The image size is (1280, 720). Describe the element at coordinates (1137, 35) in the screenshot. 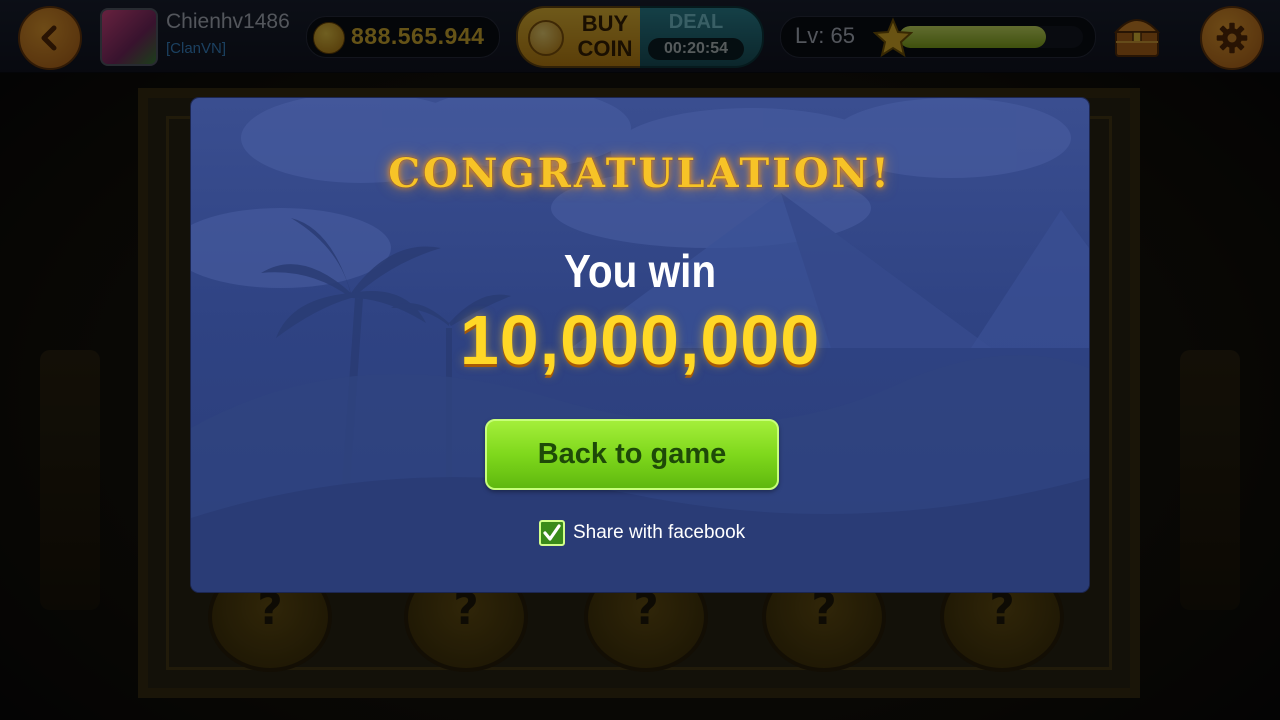

I see `treasure-chest-icon` at that location.